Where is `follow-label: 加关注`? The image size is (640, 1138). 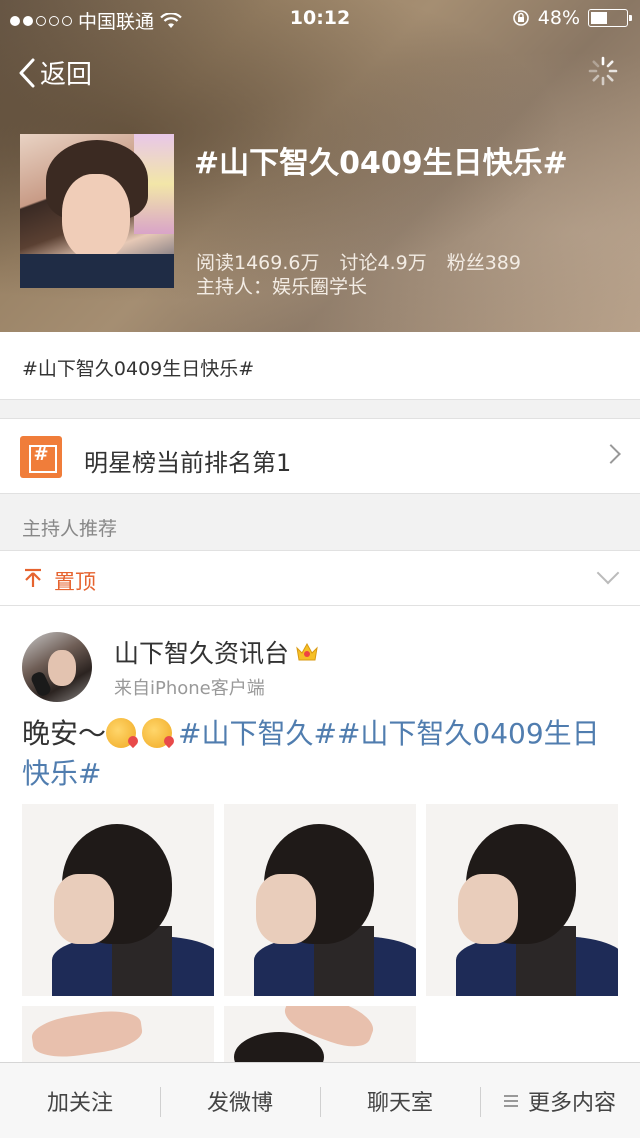 follow-label: 加关注 is located at coordinates (79, 1103).